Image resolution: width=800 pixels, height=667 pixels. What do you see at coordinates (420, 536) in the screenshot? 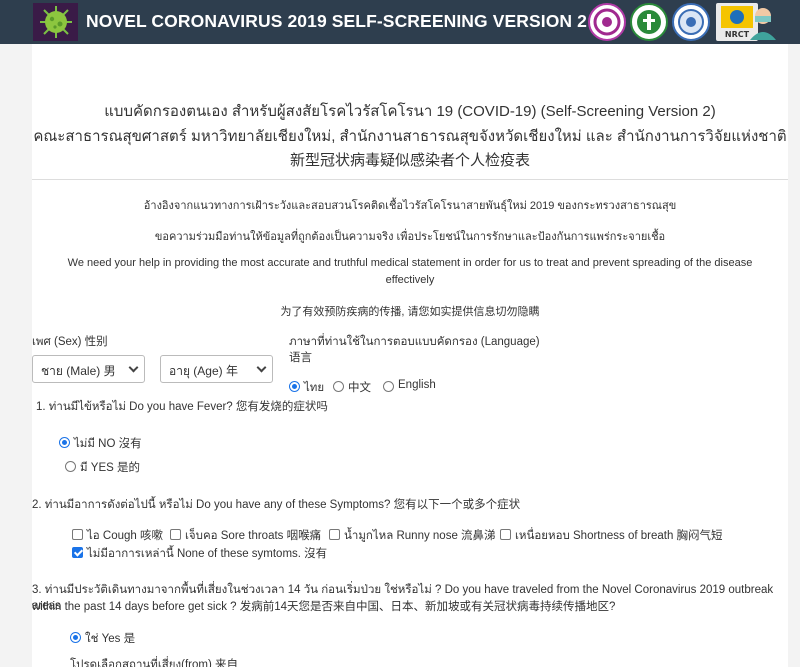
I see `q2-option-runny-nose: น้ำมูกไหล Runny nose 流鼻涕` at bounding box center [420, 536].